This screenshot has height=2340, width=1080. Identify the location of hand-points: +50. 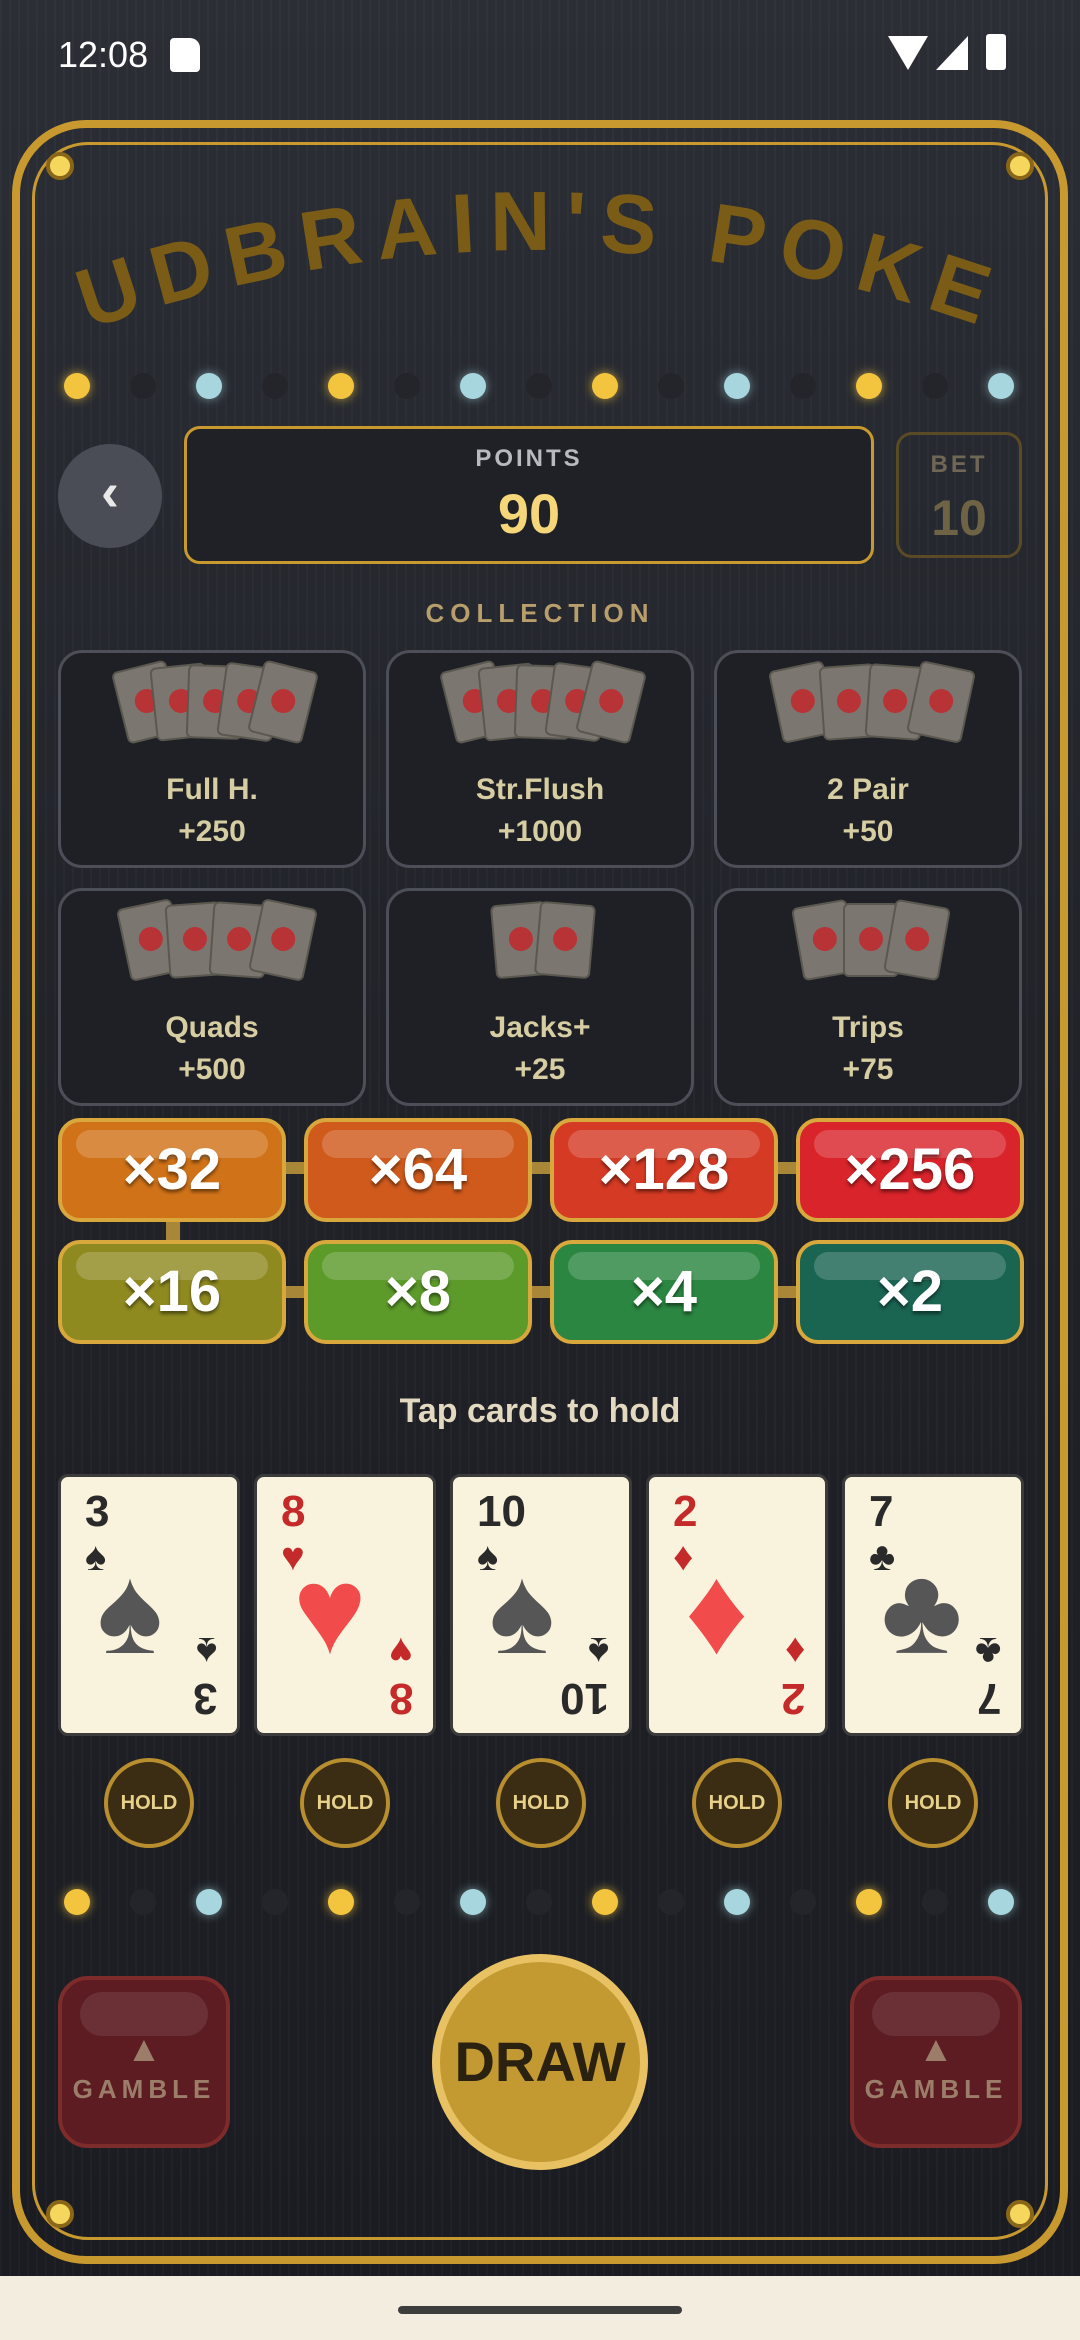
(868, 831).